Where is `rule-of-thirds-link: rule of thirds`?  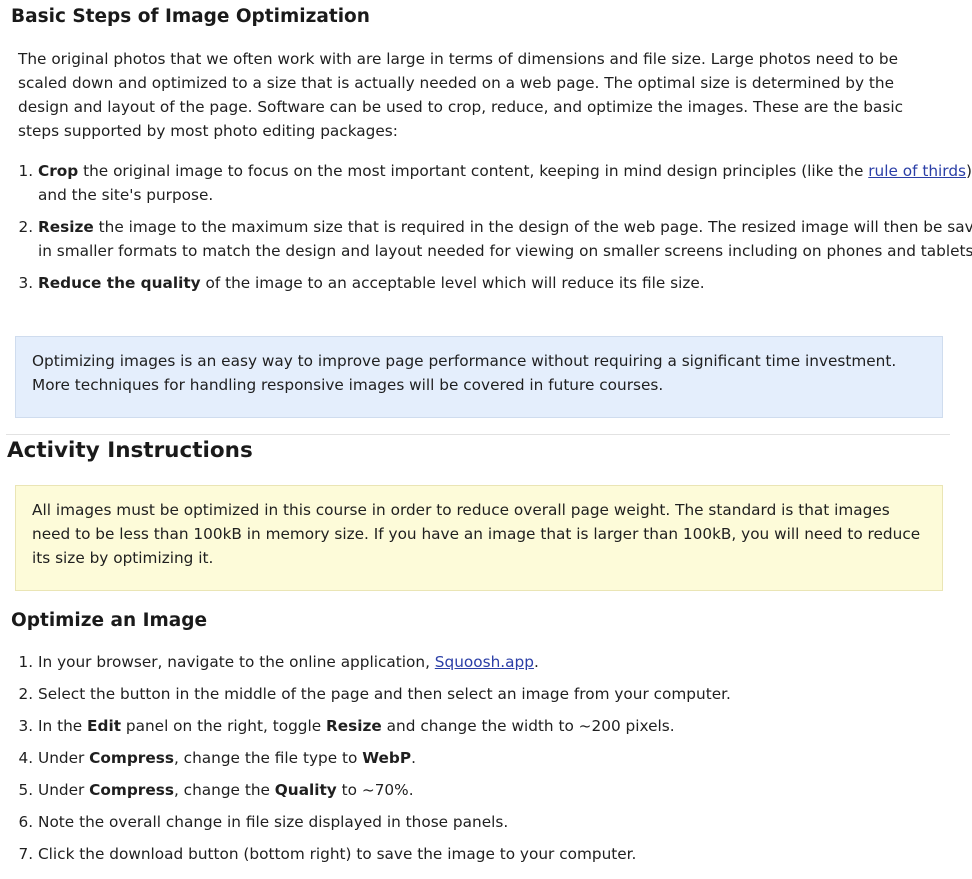
rule-of-thirds-link: rule of thirds is located at coordinates (917, 171).